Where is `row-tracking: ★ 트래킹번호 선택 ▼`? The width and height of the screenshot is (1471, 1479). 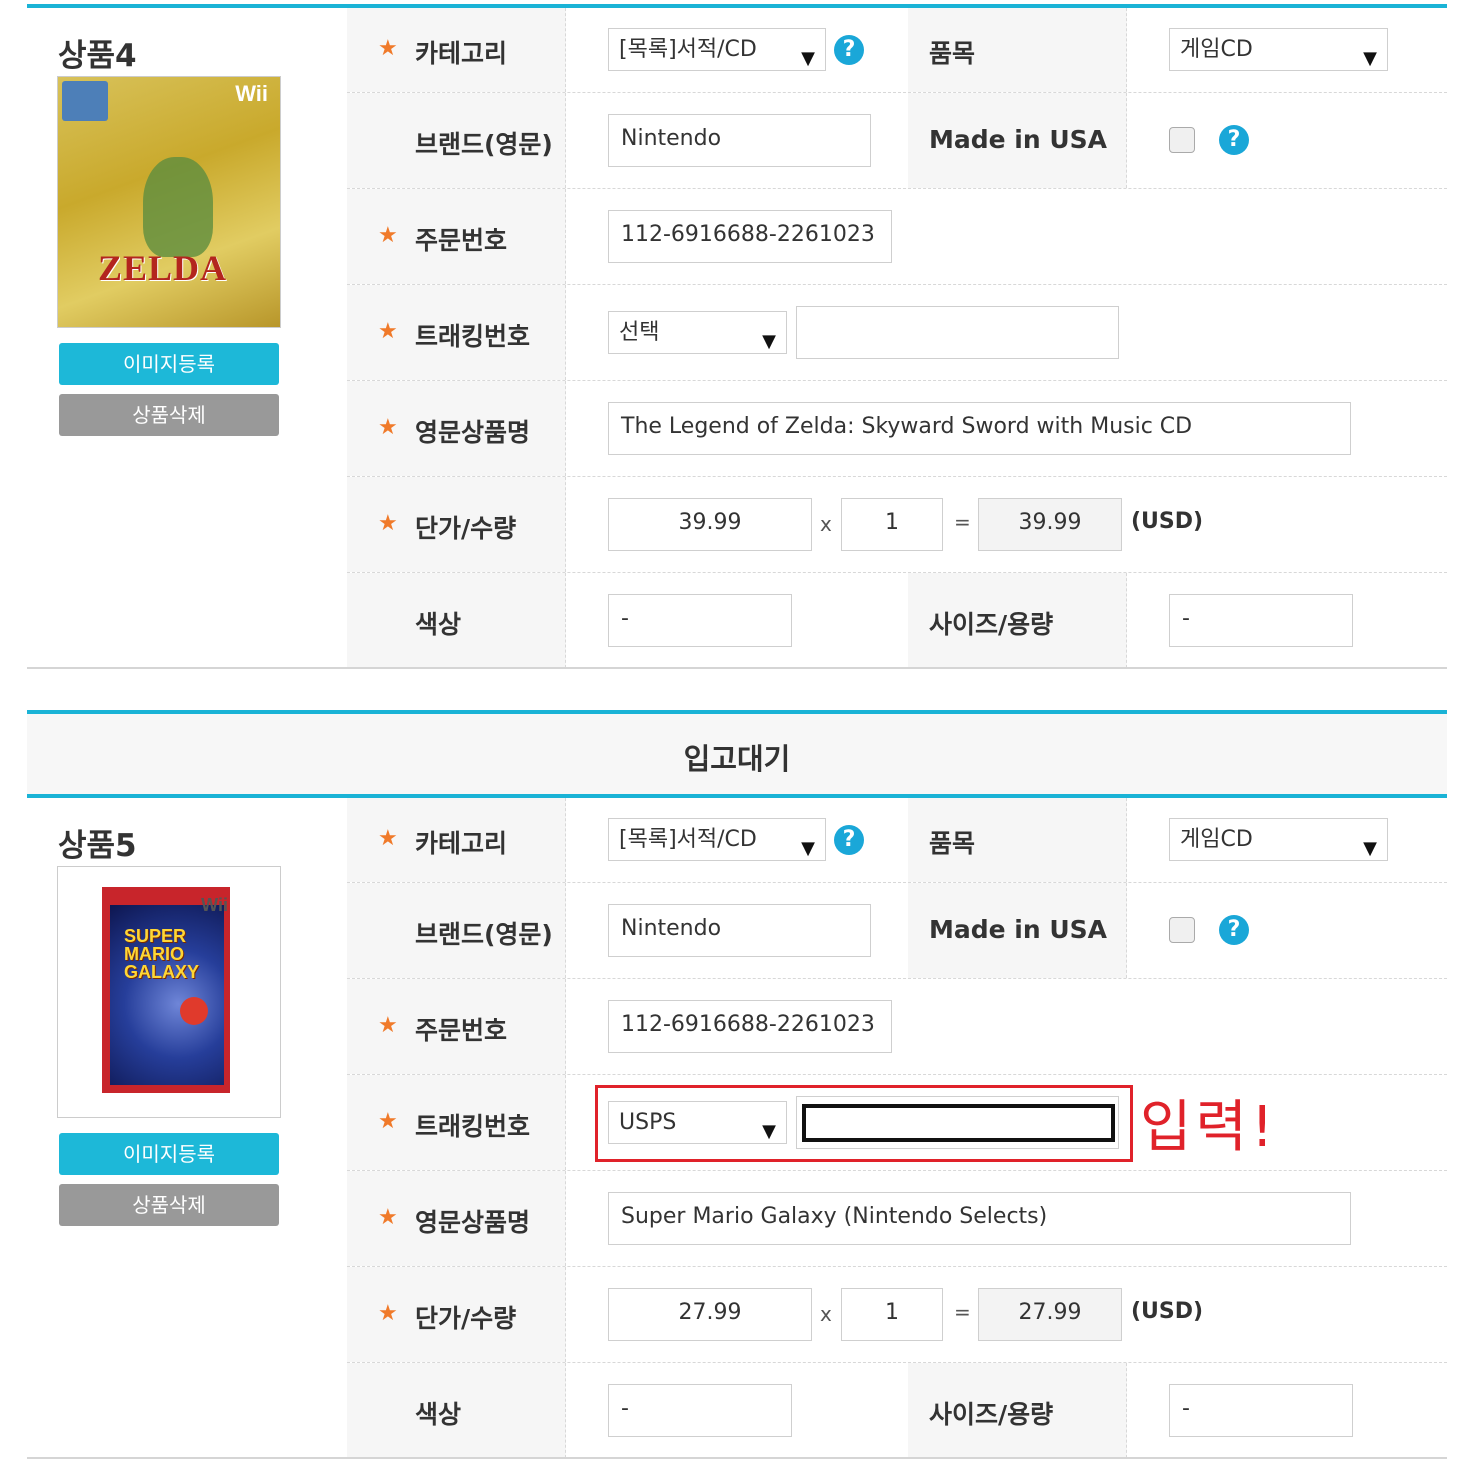
row-tracking: ★ 트래킹번호 선택 ▼ is located at coordinates (897, 333).